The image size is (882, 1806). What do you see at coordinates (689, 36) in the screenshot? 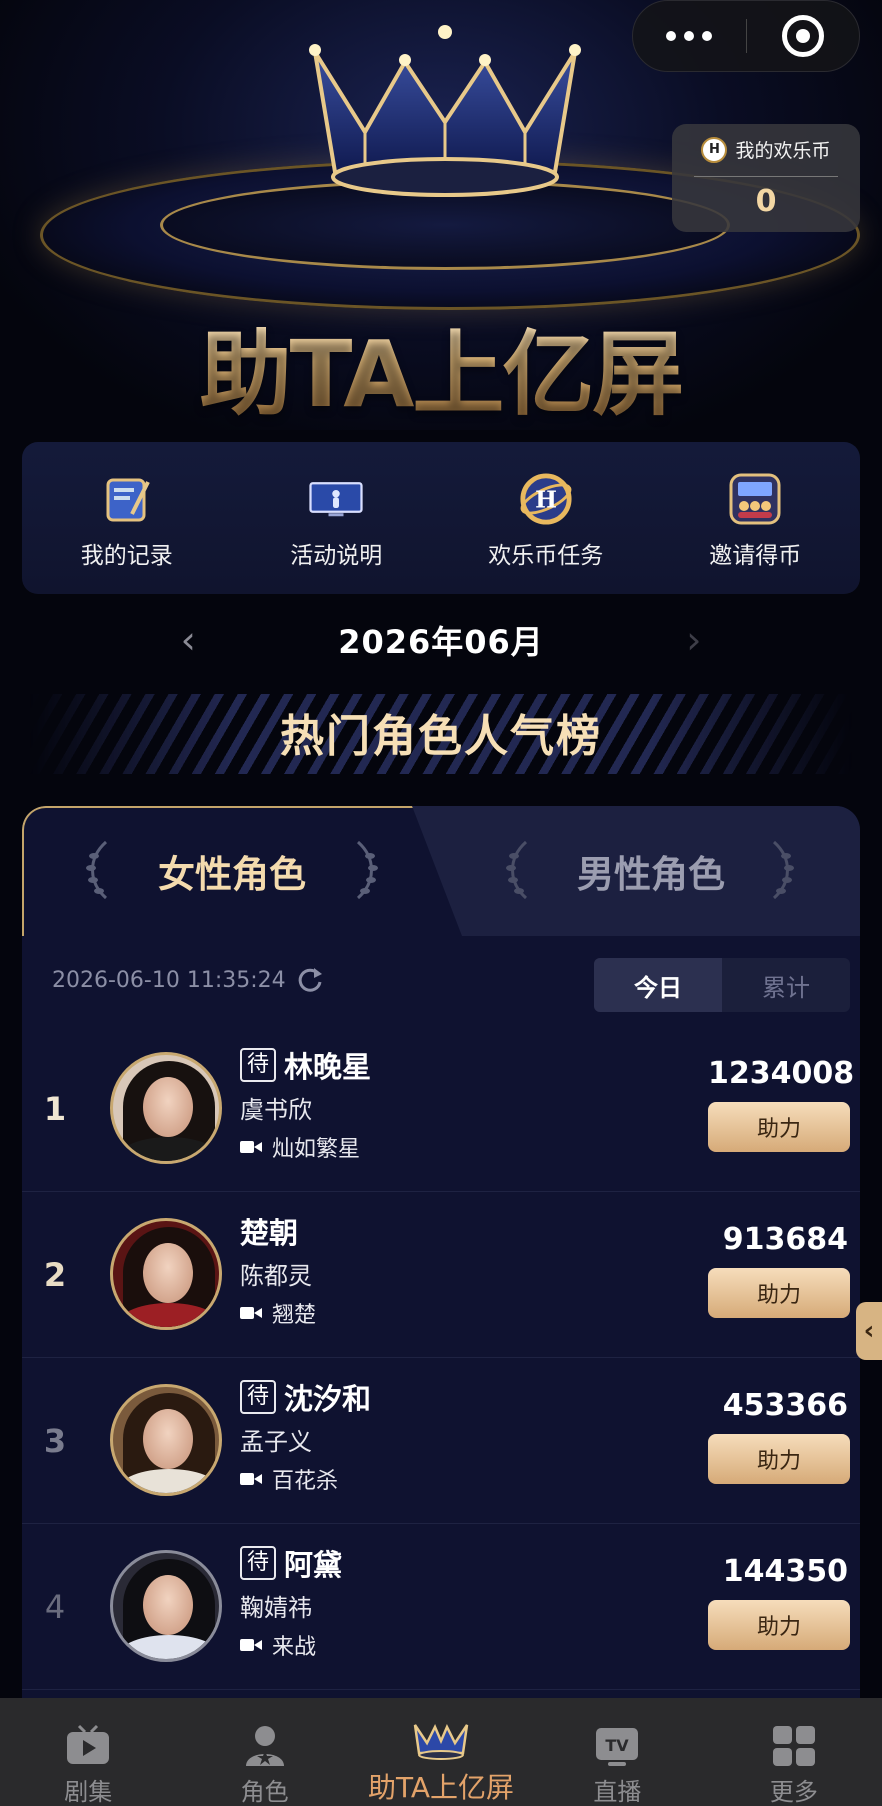
I see `more-menu-icon` at bounding box center [689, 36].